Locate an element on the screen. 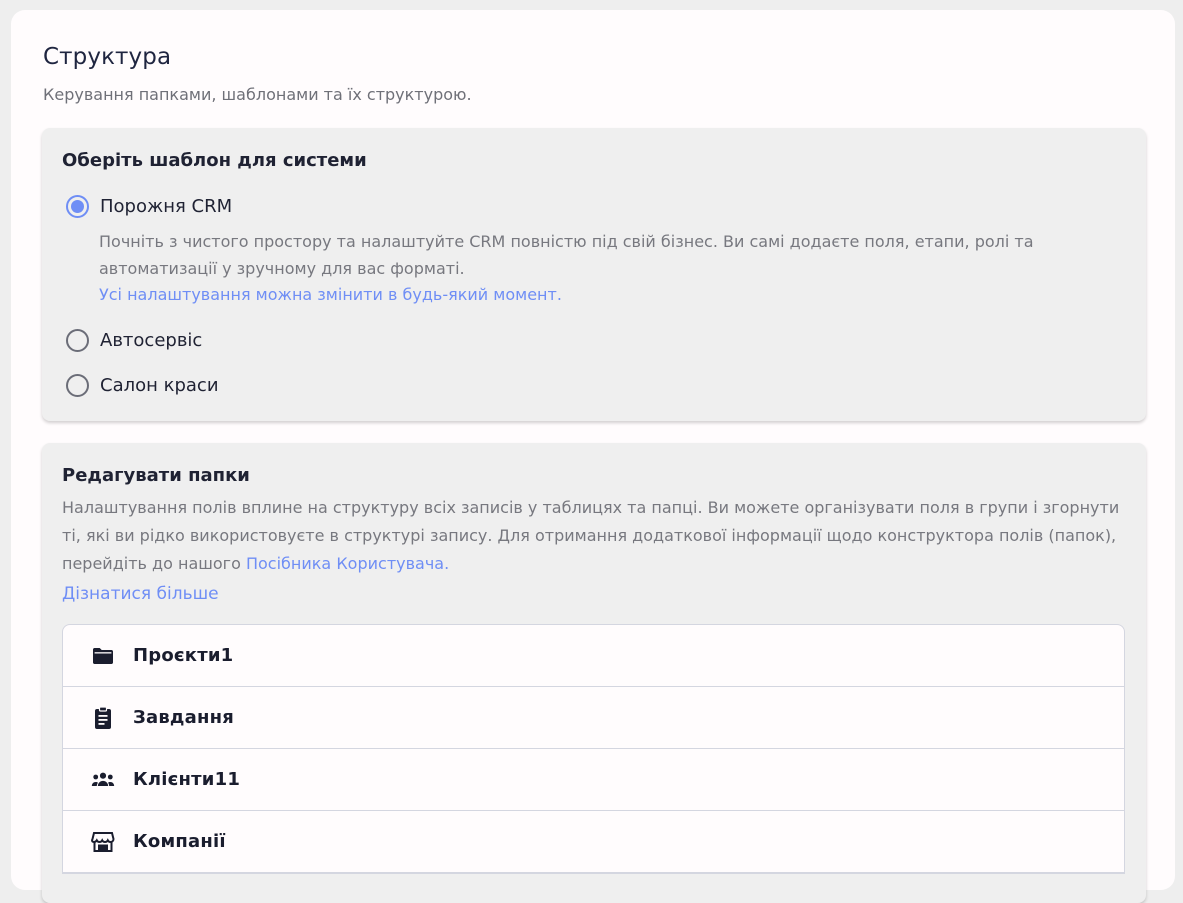  clipboard-icon is located at coordinates (103, 717).